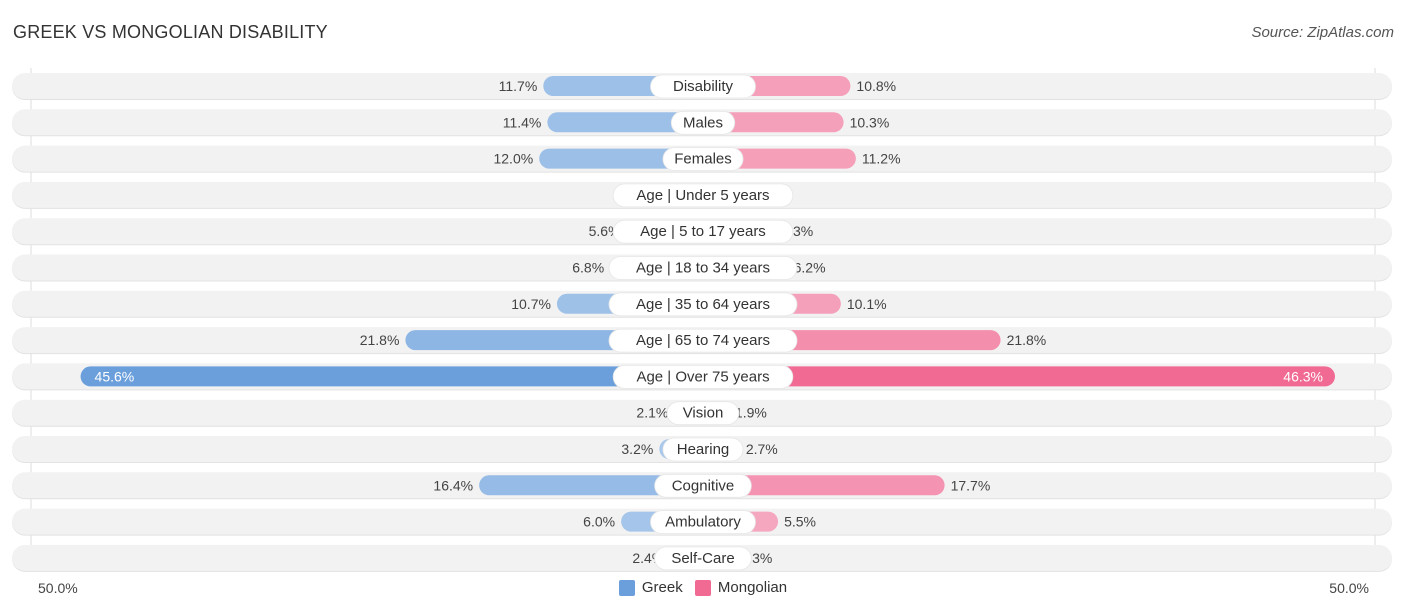 The image size is (1406, 612). I want to click on value-label-greek: 11.7%, so click(518, 86).